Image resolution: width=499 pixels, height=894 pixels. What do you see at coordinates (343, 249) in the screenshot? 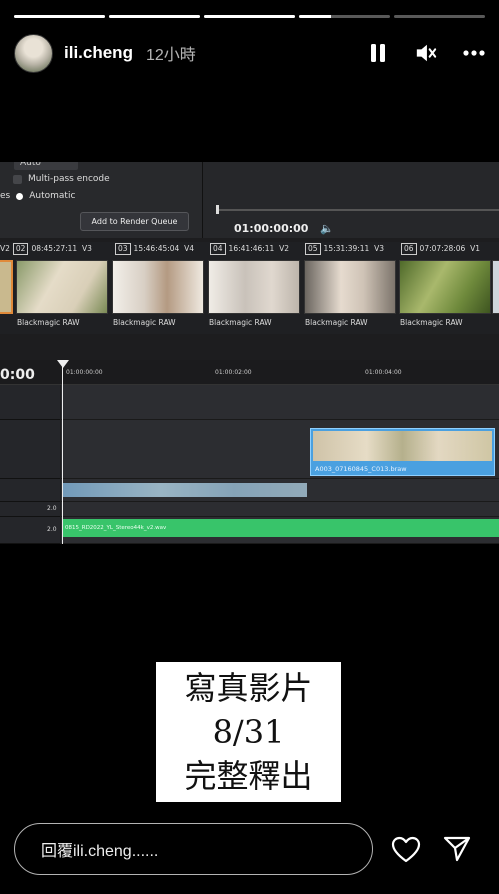
I see `clip-header: 05 15:31:39:11 V3` at bounding box center [343, 249].